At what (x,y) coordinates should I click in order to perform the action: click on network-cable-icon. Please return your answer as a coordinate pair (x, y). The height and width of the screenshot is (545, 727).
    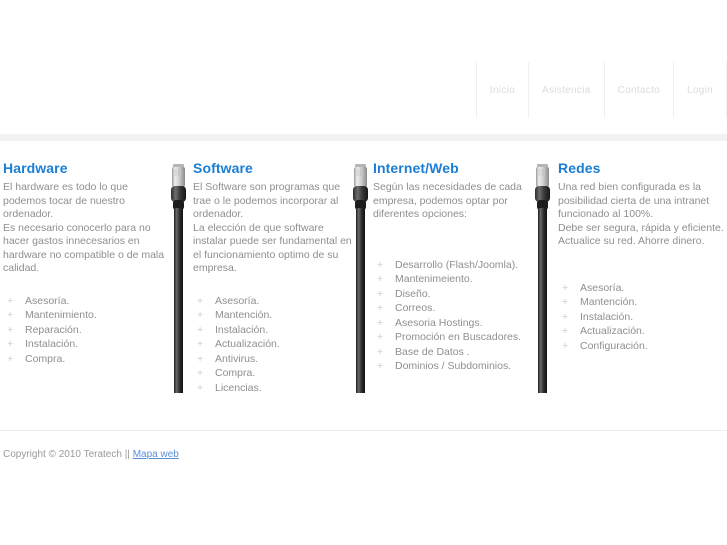
    Looking at the image, I should click on (180, 278).